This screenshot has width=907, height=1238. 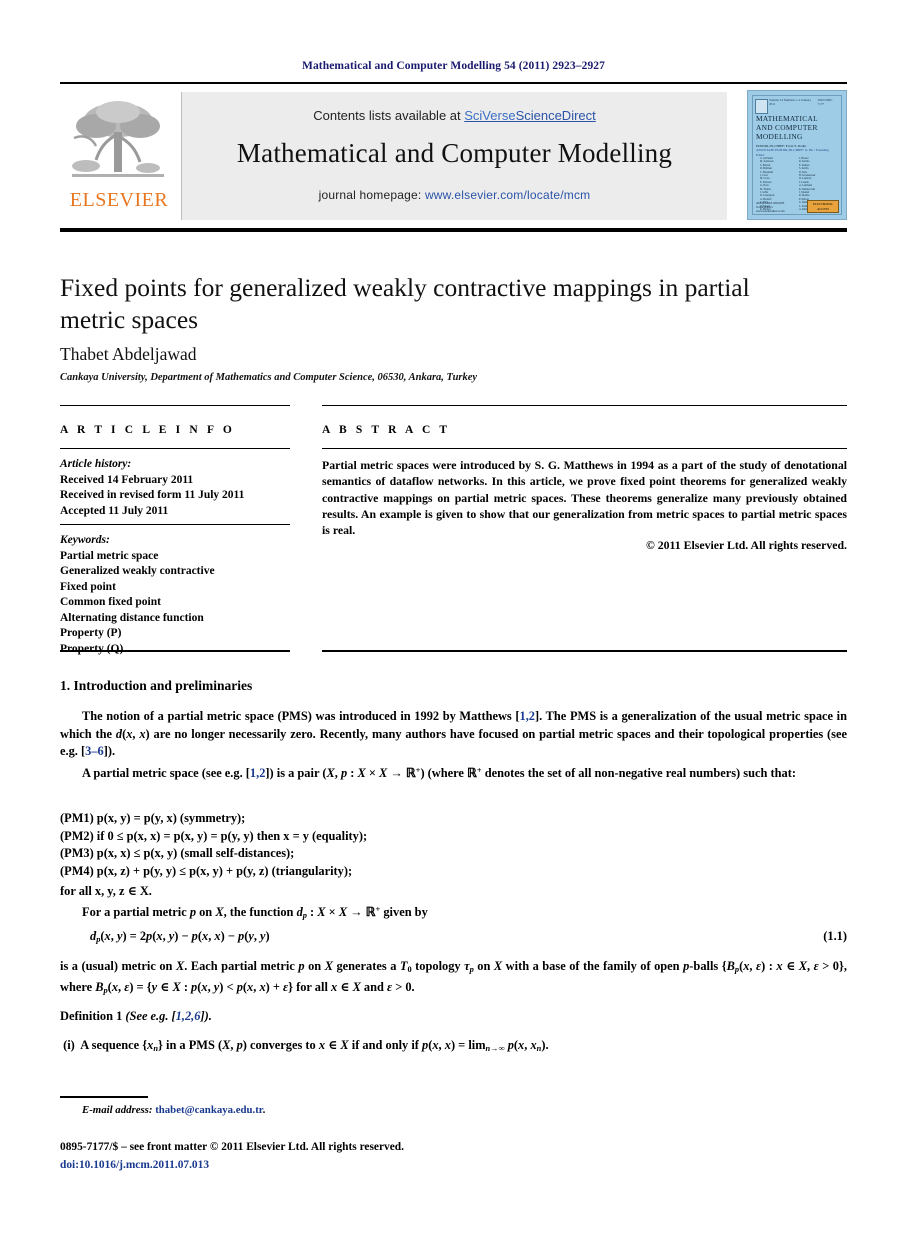 I want to click on sciencedirect-word: ScienceDirect, so click(x=555, y=115).